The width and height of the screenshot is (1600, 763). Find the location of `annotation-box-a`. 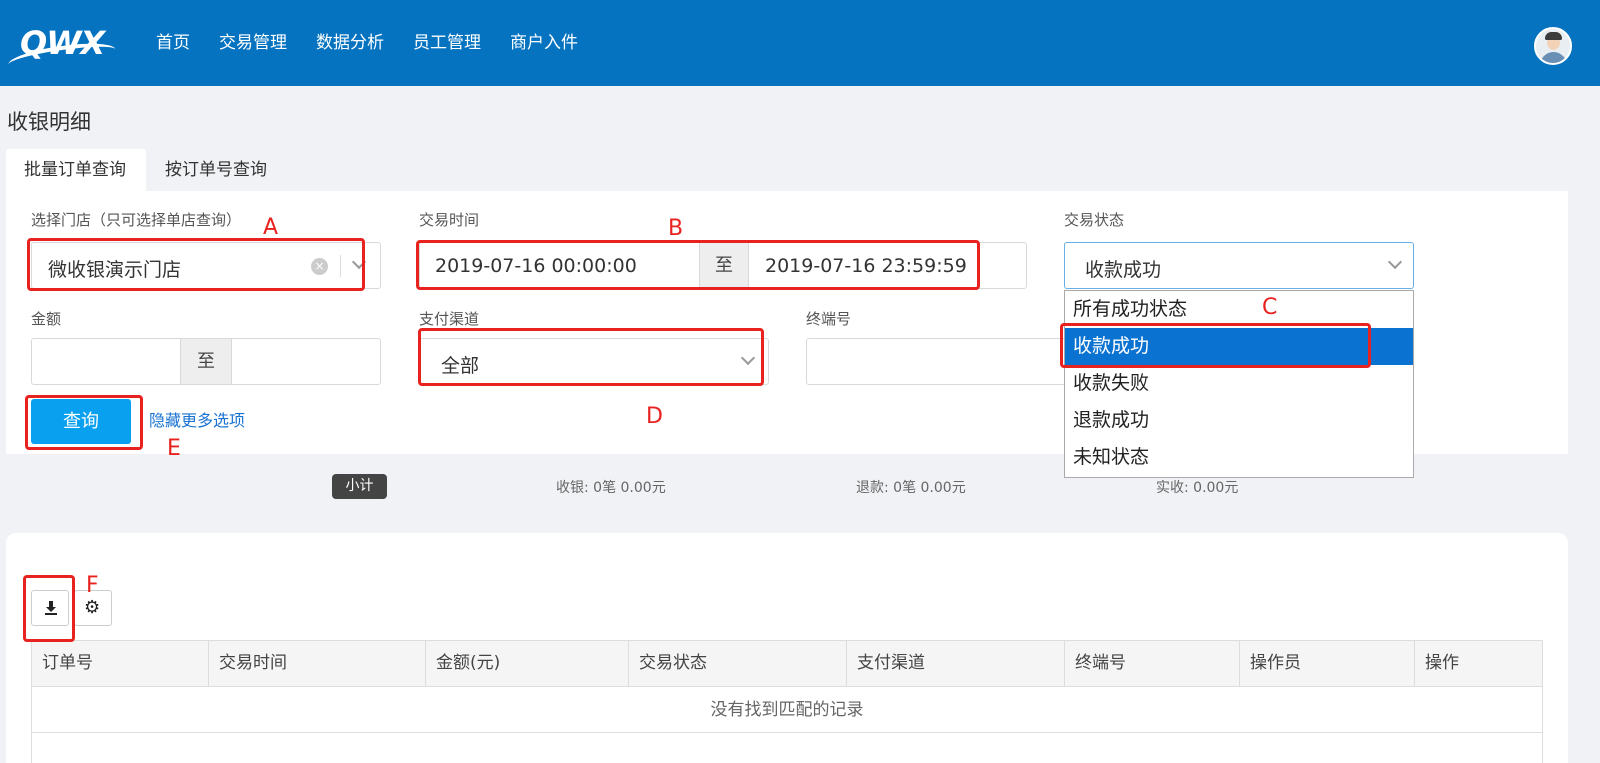

annotation-box-a is located at coordinates (196, 264).